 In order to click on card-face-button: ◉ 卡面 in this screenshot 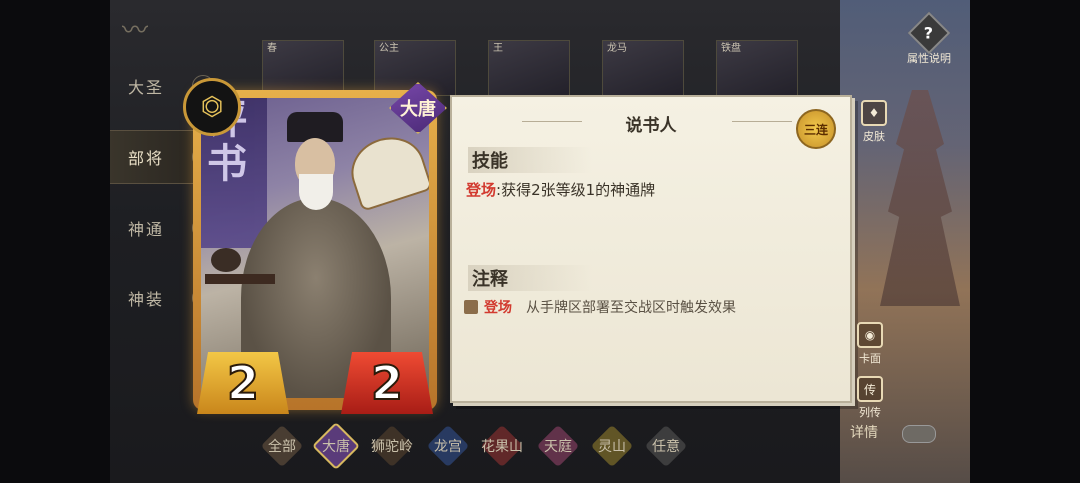, I will do `click(870, 344)`.